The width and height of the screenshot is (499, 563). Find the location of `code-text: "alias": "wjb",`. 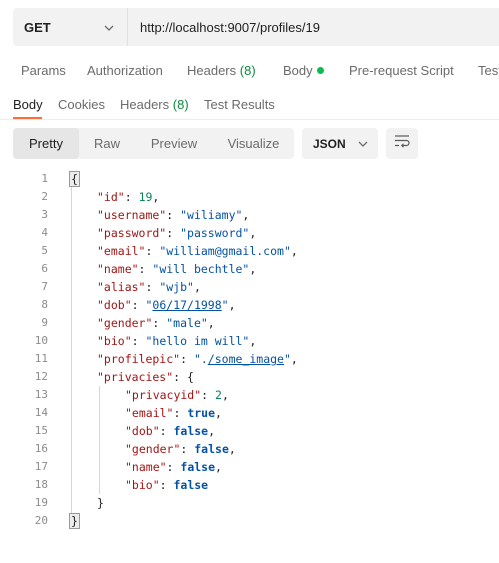

code-text: "alias": "wjb", is located at coordinates (149, 287).